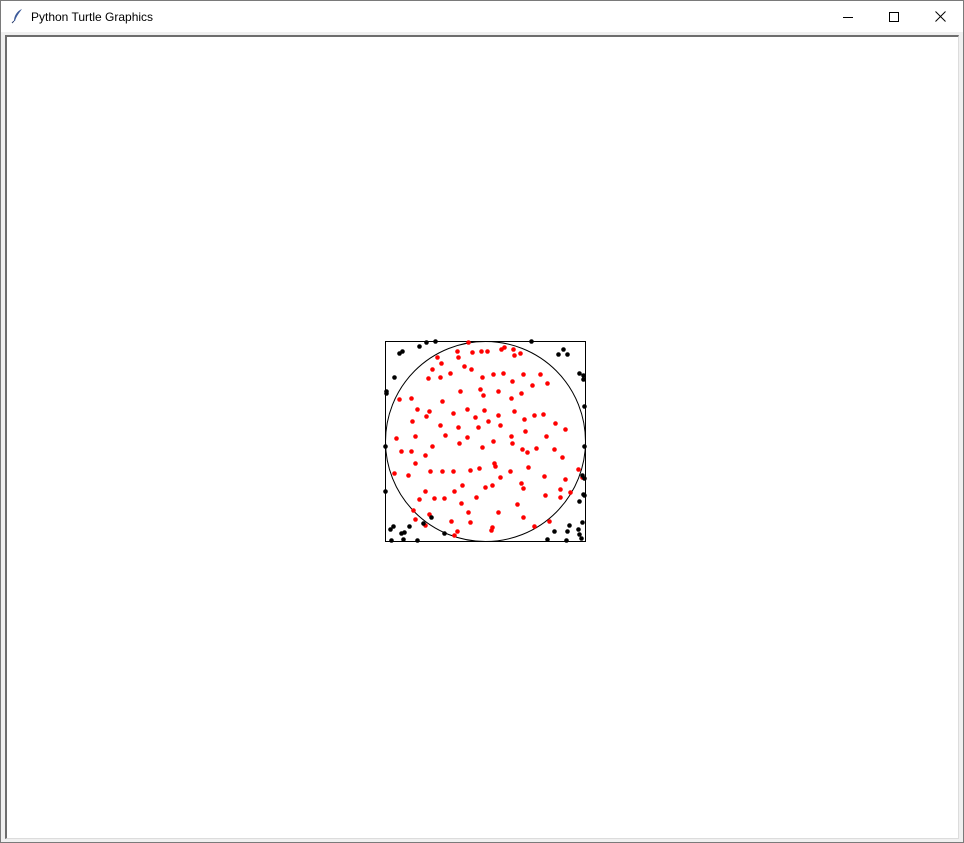 This screenshot has height=843, width=964. What do you see at coordinates (485, 441) in the screenshot?
I see `monte-carlo-plot` at bounding box center [485, 441].